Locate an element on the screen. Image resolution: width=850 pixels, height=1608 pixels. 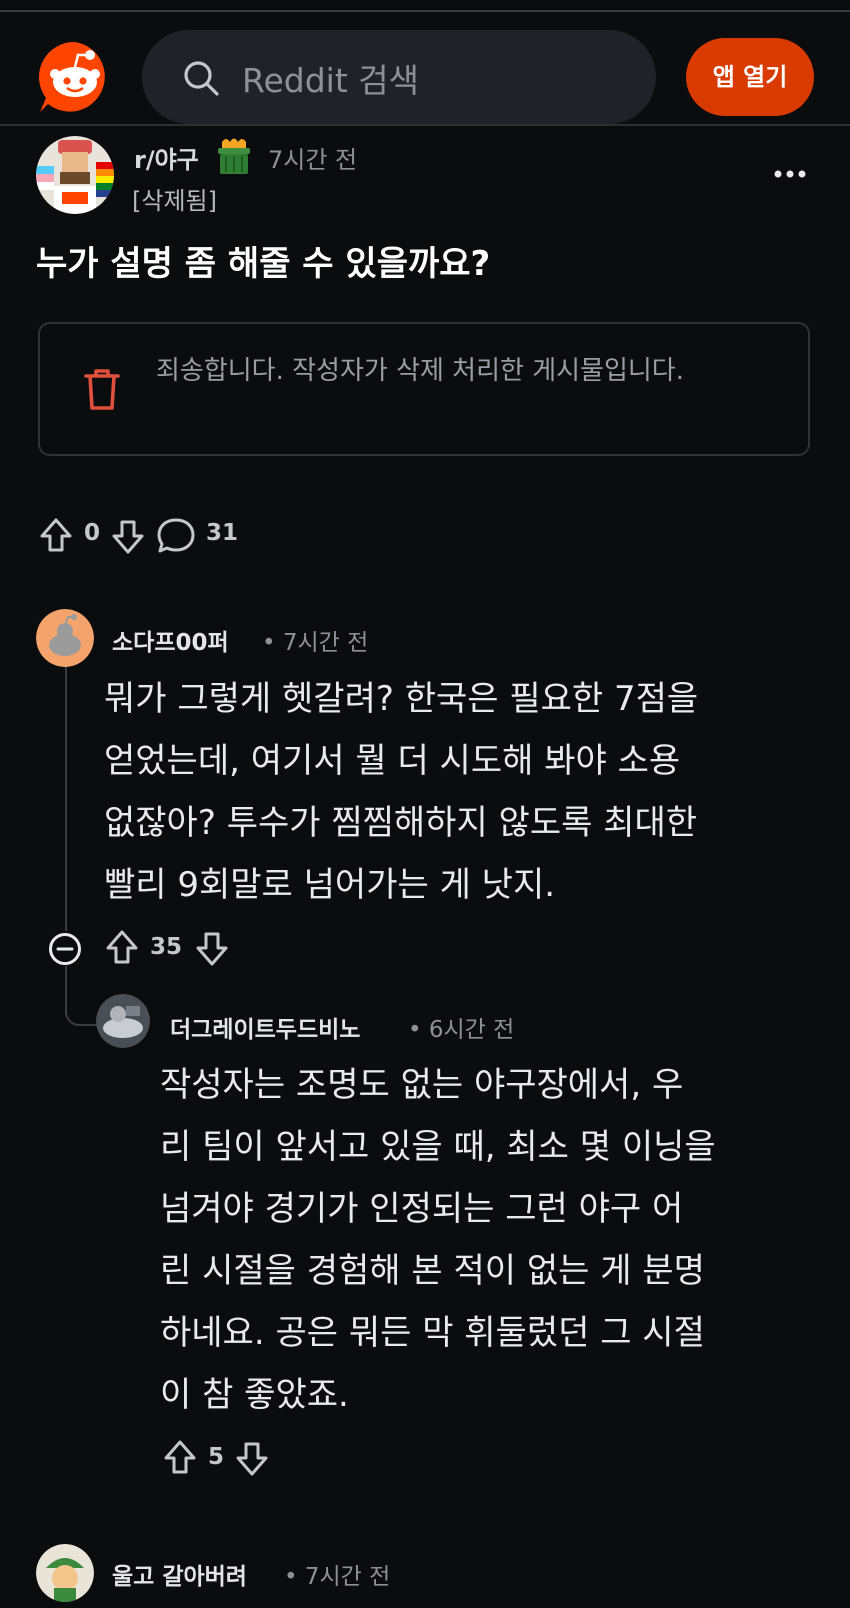
money-dumpster-icon is located at coordinates (234, 156).